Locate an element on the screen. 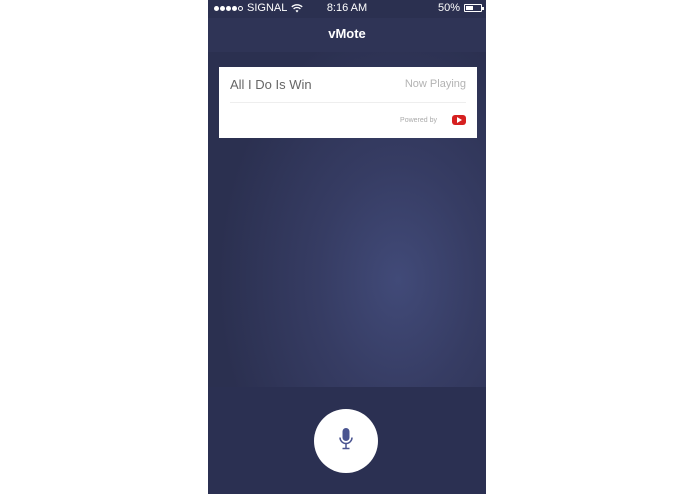 Image resolution: width=695 pixels, height=494 pixels. card-divider is located at coordinates (348, 102).